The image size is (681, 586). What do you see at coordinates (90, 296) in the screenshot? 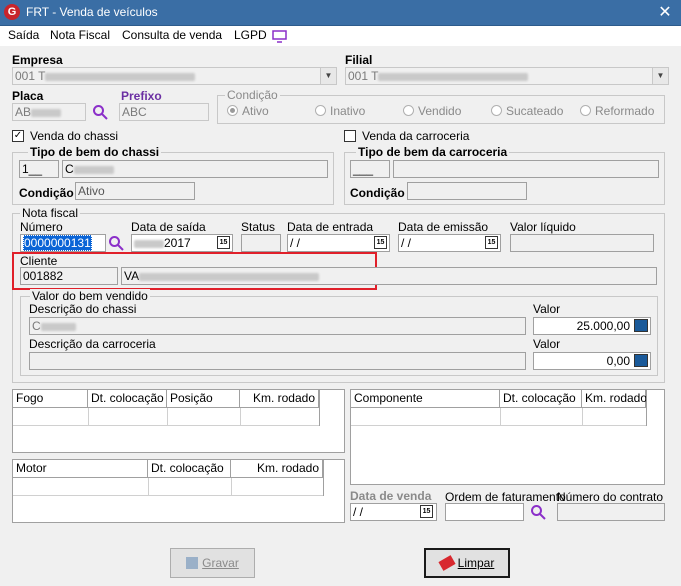
I see `valor-bem-label: Valor do bem vendido` at bounding box center [90, 296].